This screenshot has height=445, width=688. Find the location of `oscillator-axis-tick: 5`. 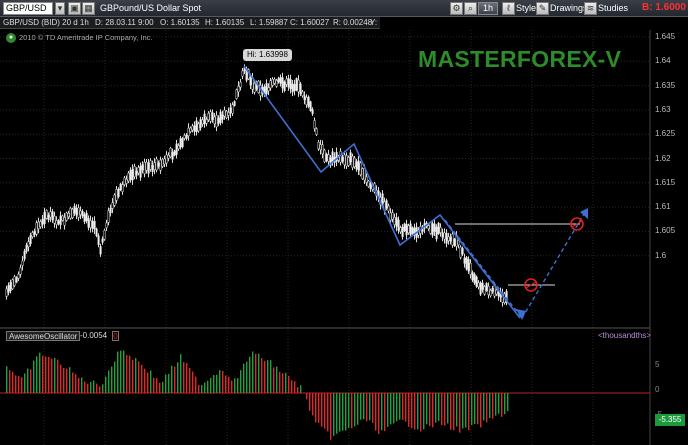

oscillator-axis-tick: 5 is located at coordinates (657, 364).